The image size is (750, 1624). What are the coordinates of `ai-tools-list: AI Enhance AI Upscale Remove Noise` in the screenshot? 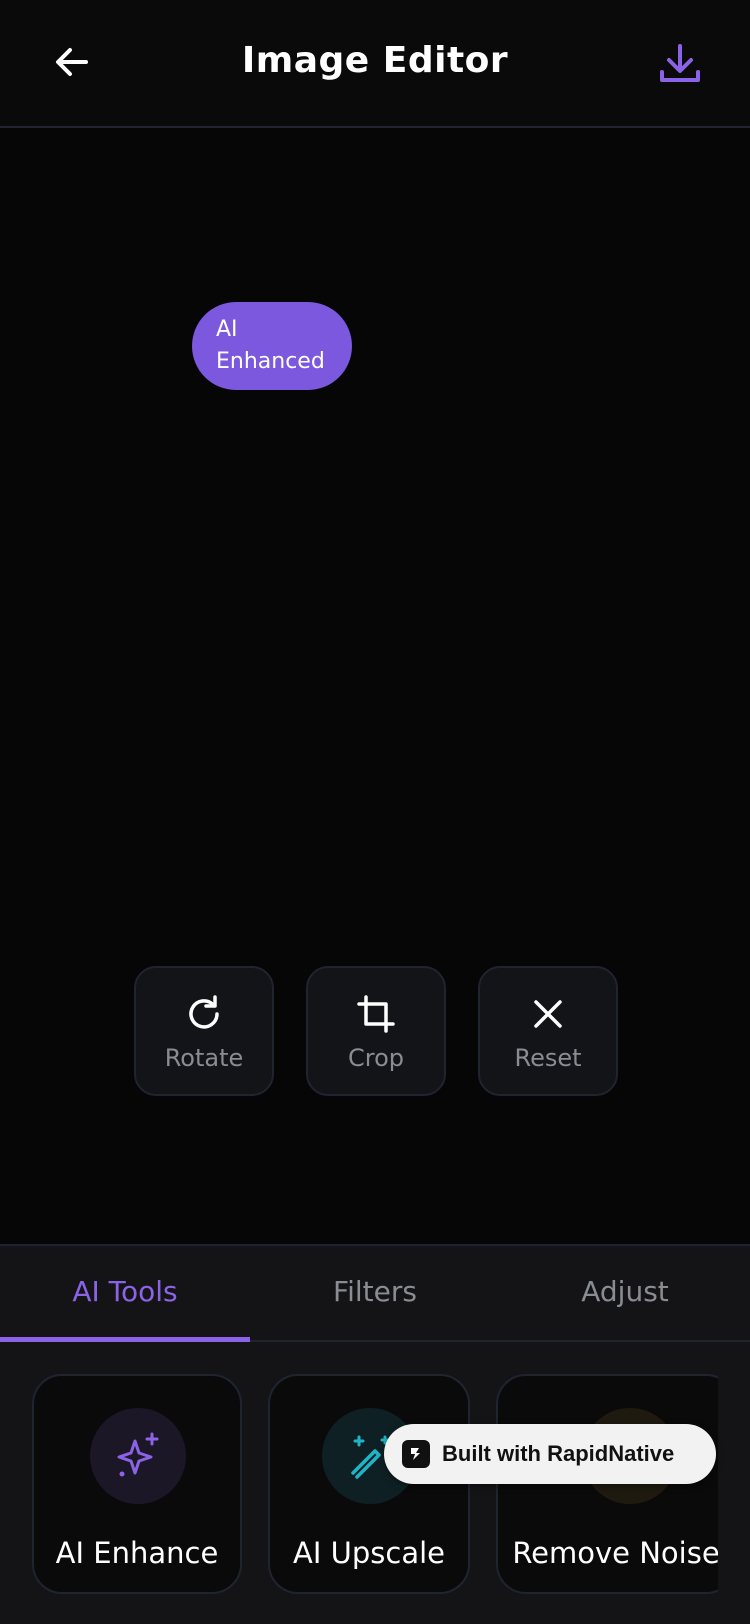 It's located at (375, 1484).